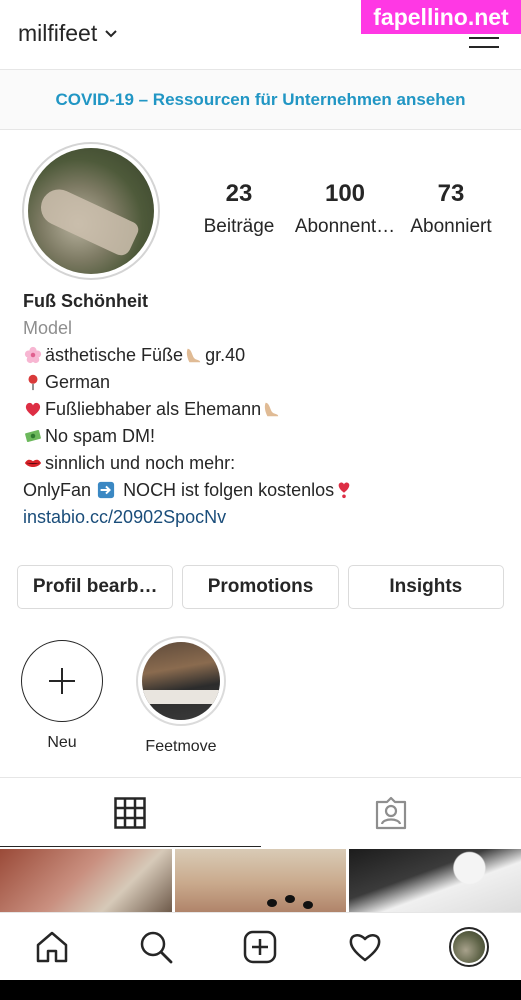 Image resolution: width=521 pixels, height=1000 pixels. Describe the element at coordinates (62, 742) in the screenshot. I see `highlight-label: Neu` at that location.